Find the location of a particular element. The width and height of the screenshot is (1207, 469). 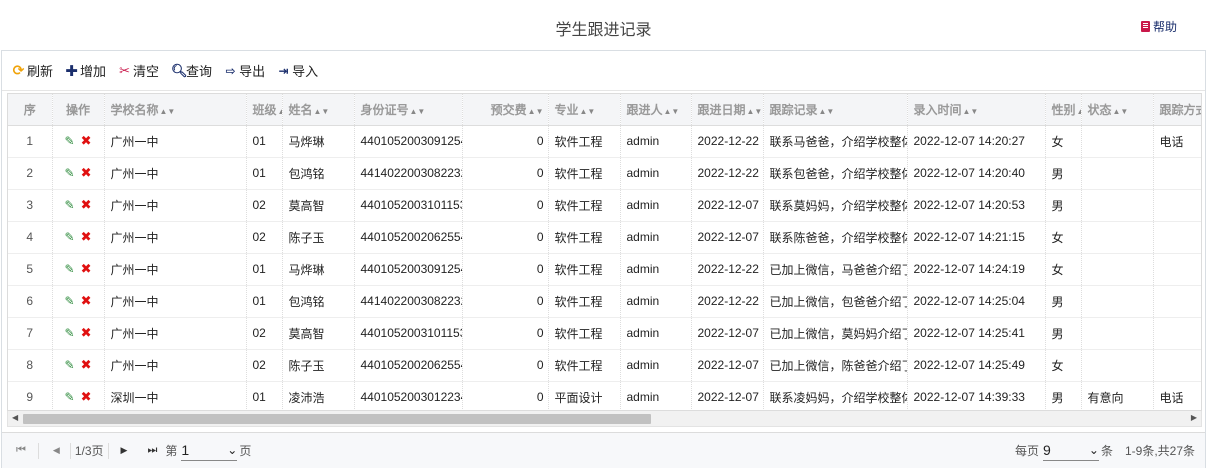

col-header-follower: 跟进人▲▼ is located at coordinates (656, 110).